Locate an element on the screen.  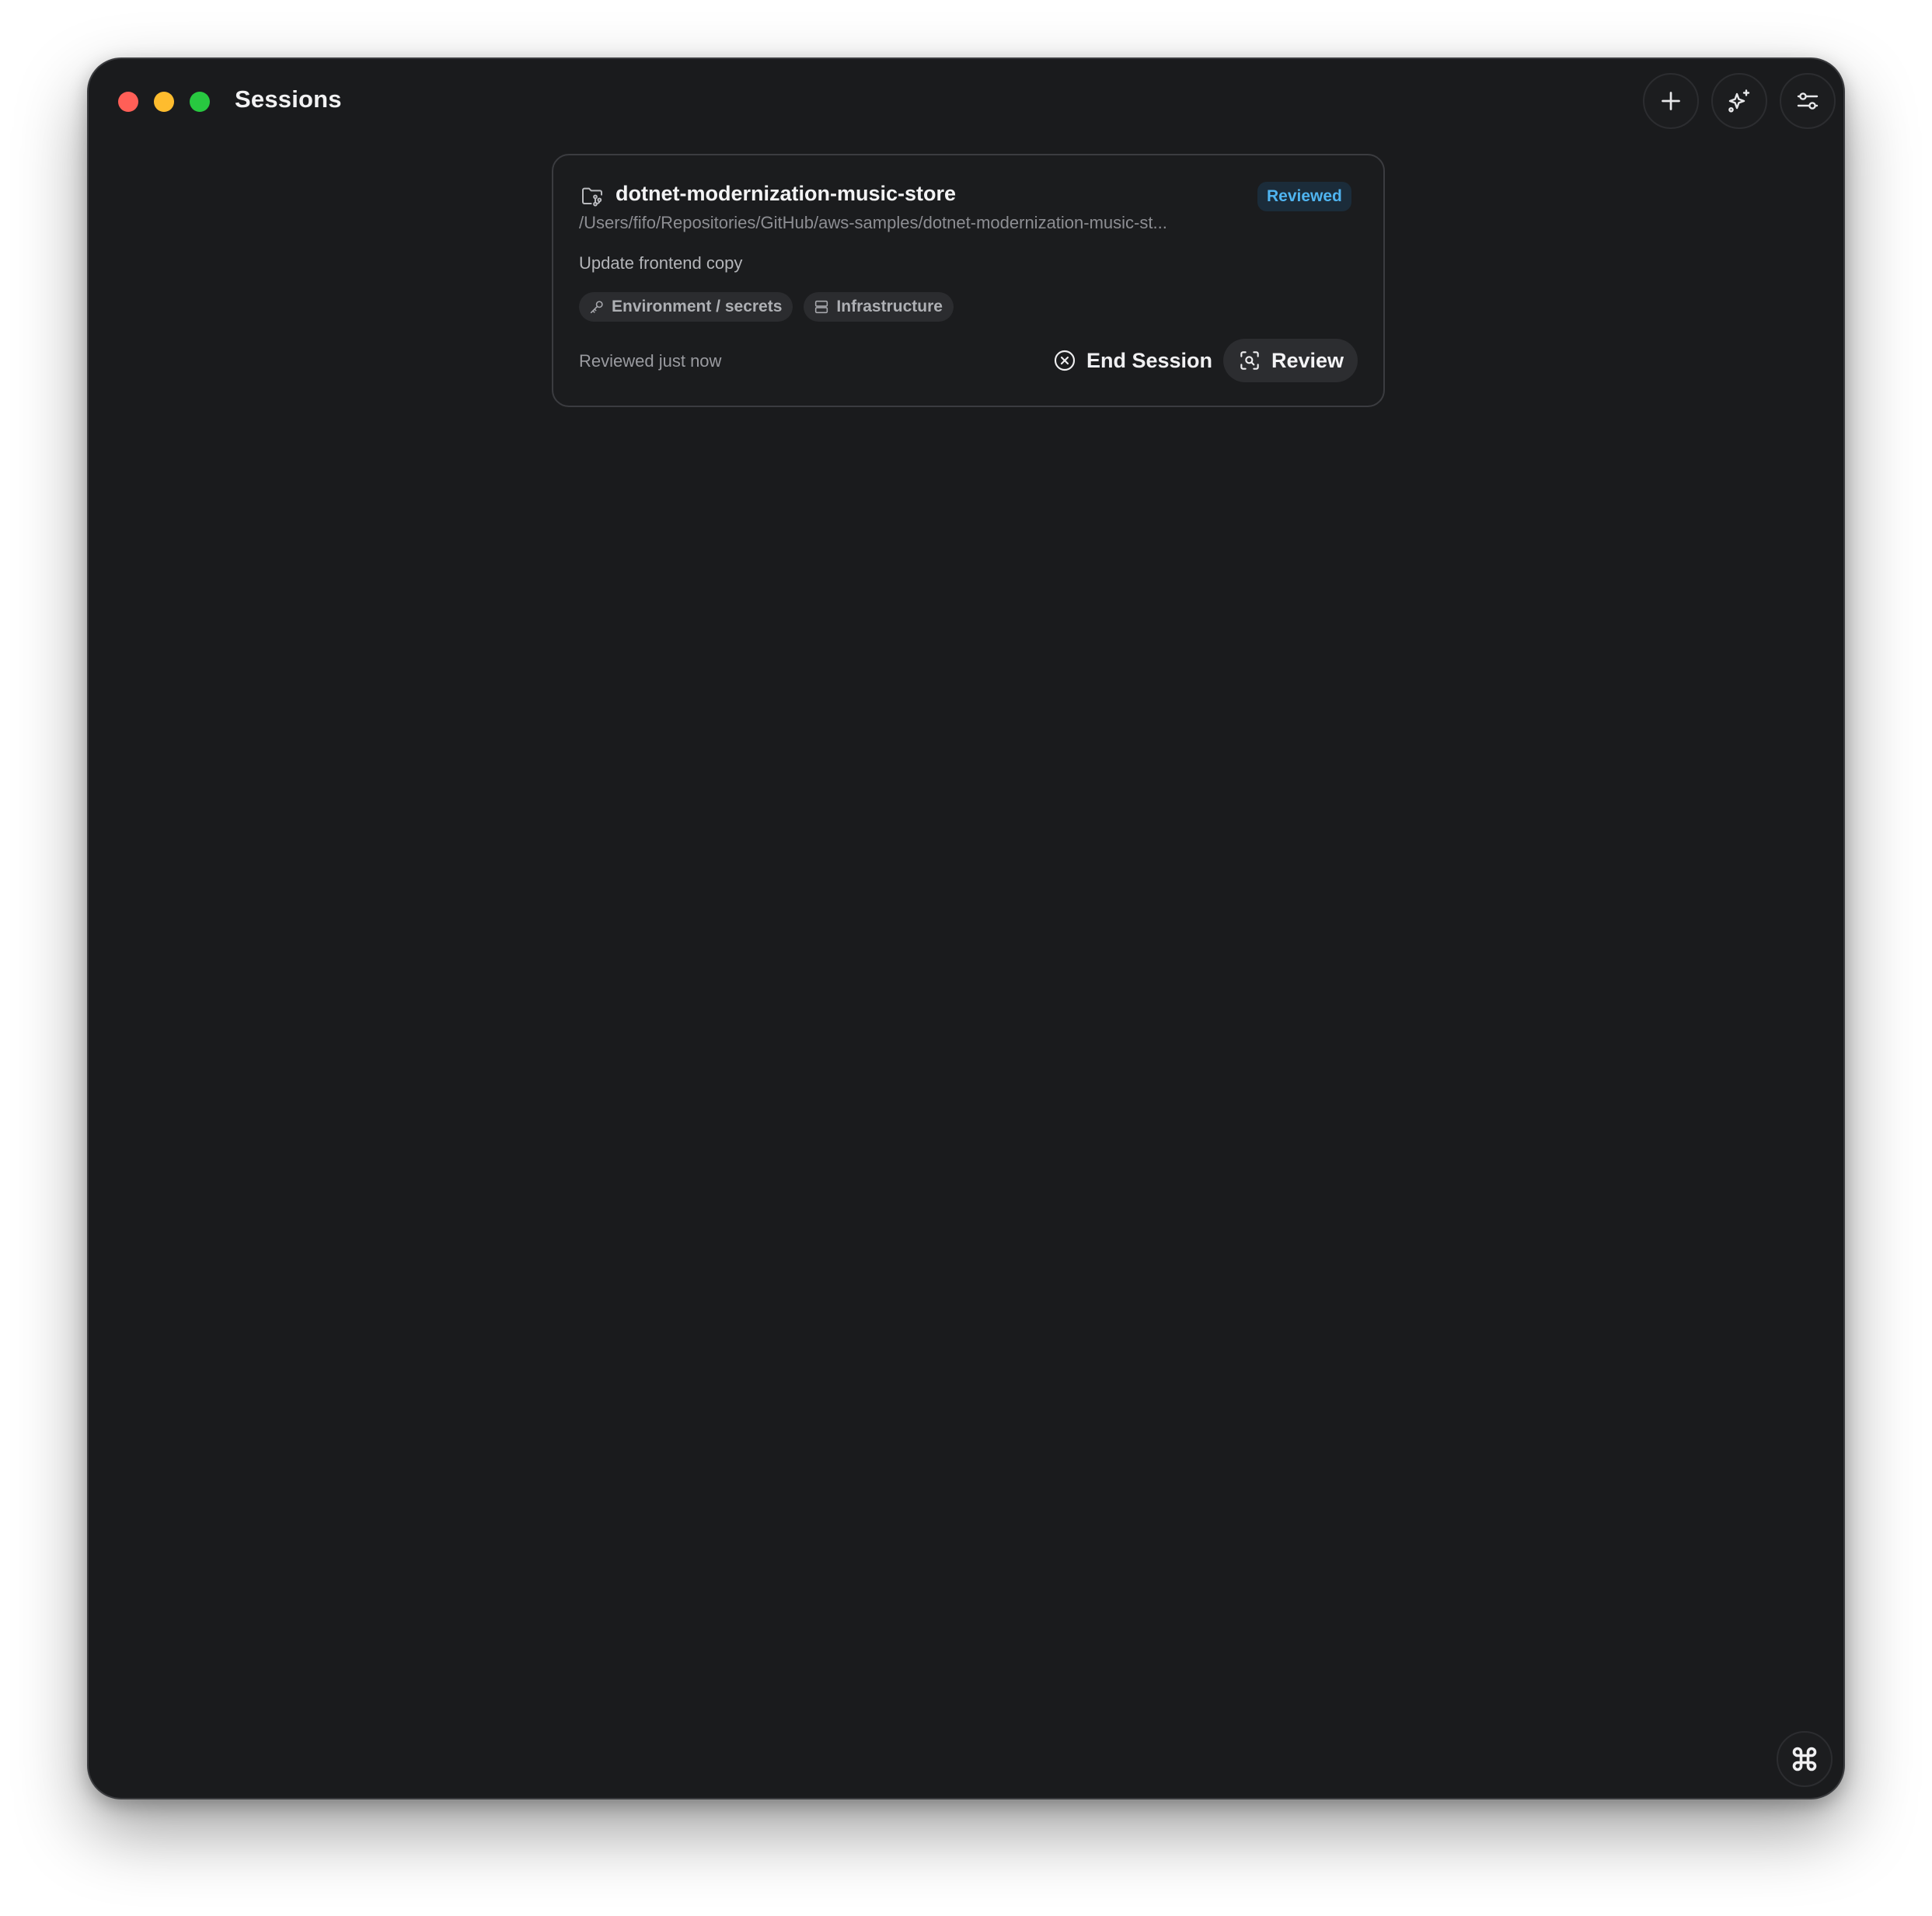
tag-infrastructure: Infrastructure is located at coordinates (879, 307).